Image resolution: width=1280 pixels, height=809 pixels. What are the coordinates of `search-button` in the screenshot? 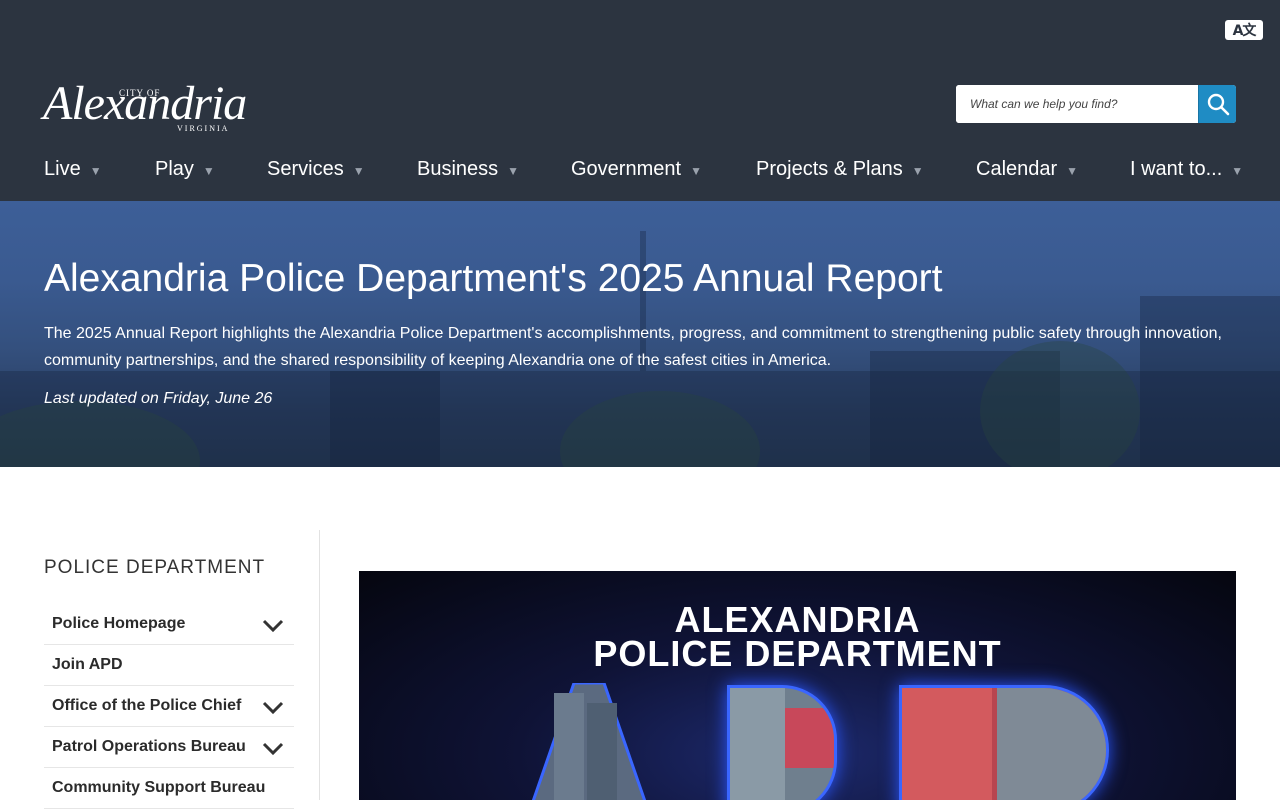 It's located at (1217, 104).